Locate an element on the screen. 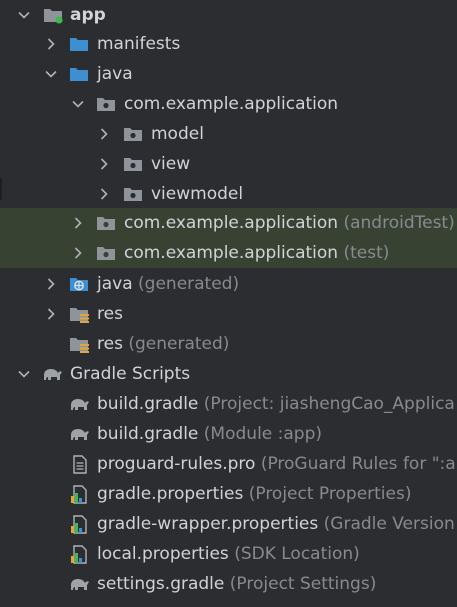 This screenshot has width=457, height=607. tree-row-viewmodel: viewmodel is located at coordinates (228, 194).